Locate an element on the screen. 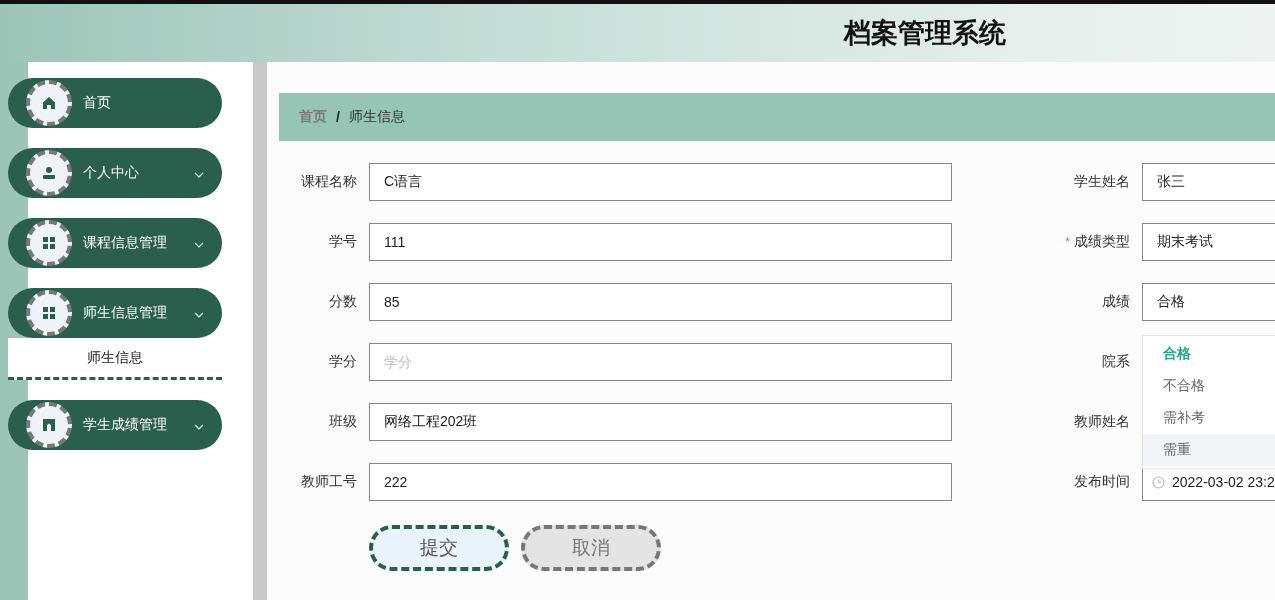 This screenshot has height=600, width=1275. input-field: 111 is located at coordinates (660, 242).